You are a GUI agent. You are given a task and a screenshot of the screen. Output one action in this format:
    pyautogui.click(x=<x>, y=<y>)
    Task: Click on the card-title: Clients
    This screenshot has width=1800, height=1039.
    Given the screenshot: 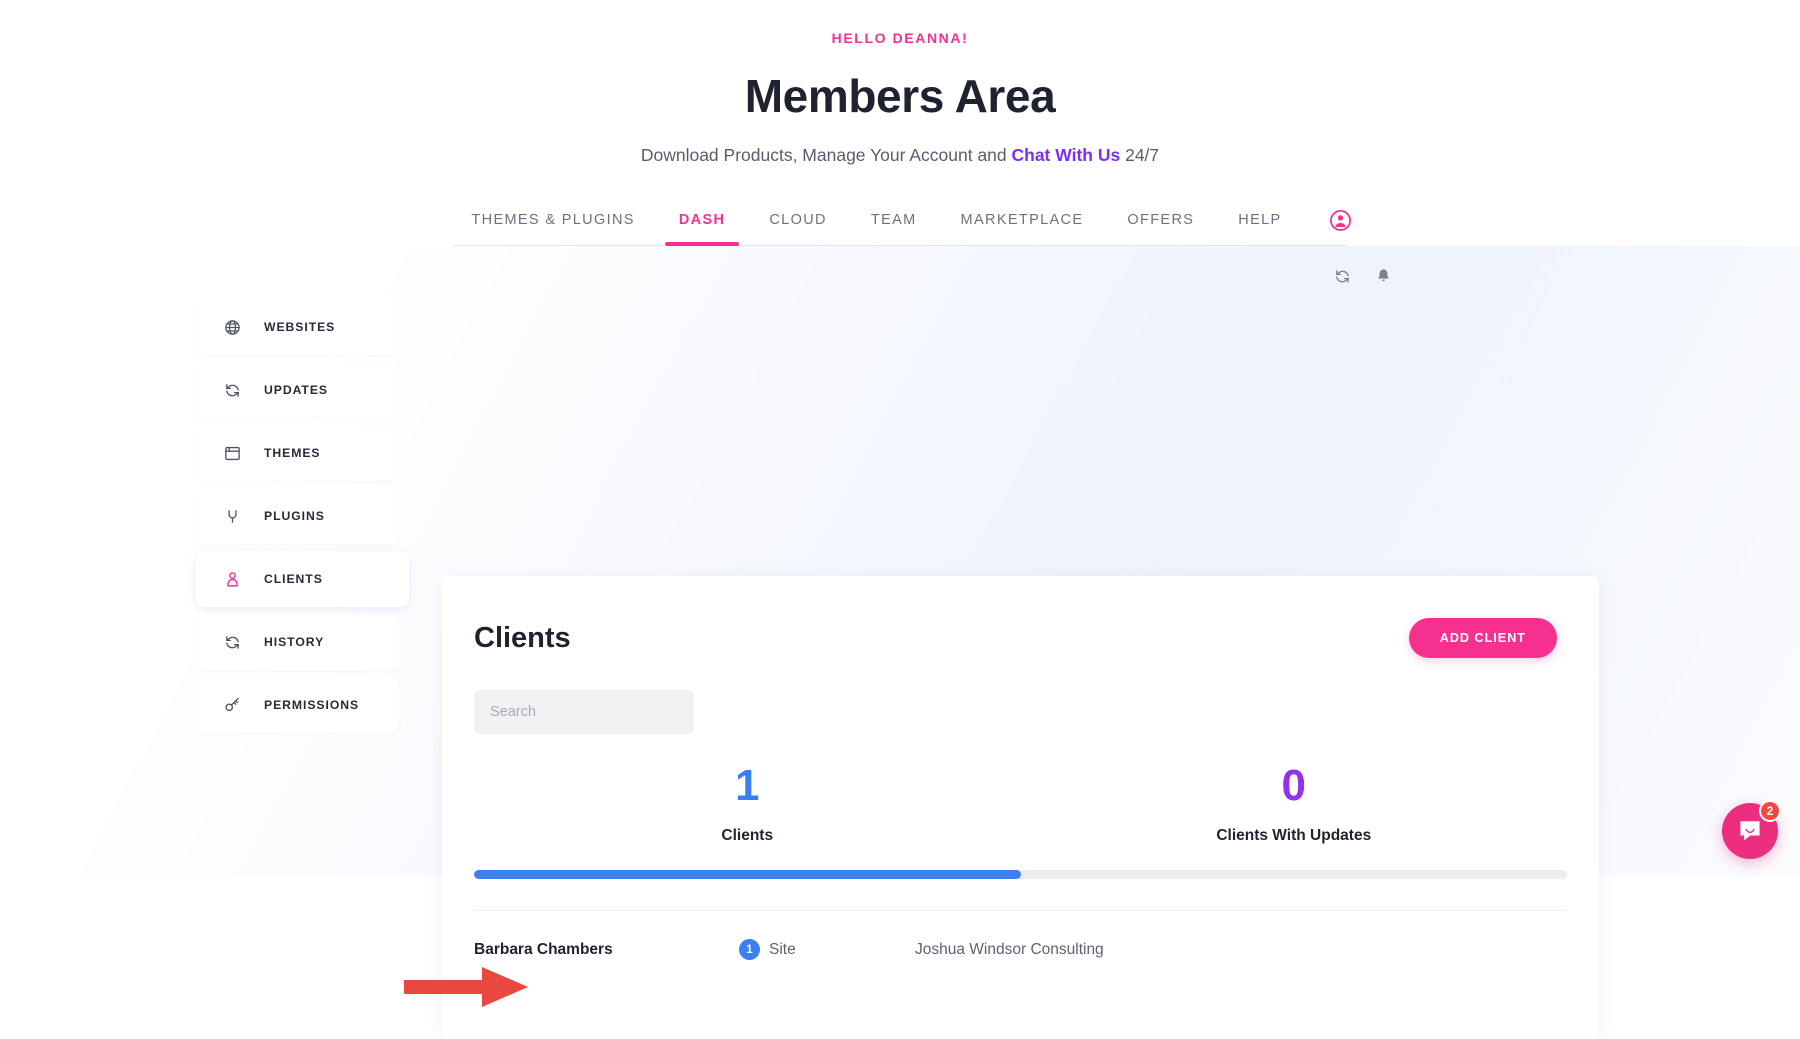 What is the action you would take?
    pyautogui.click(x=522, y=637)
    